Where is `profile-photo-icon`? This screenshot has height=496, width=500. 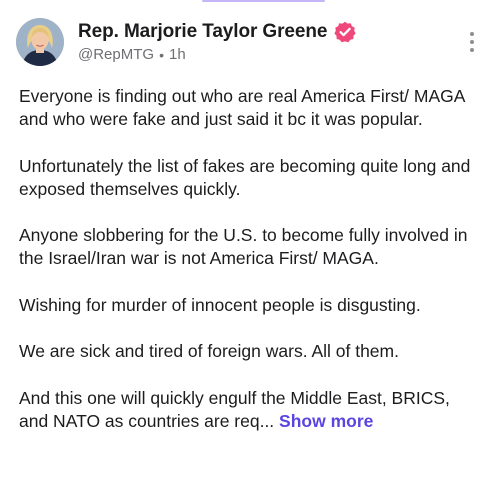
profile-photo-icon is located at coordinates (40, 42).